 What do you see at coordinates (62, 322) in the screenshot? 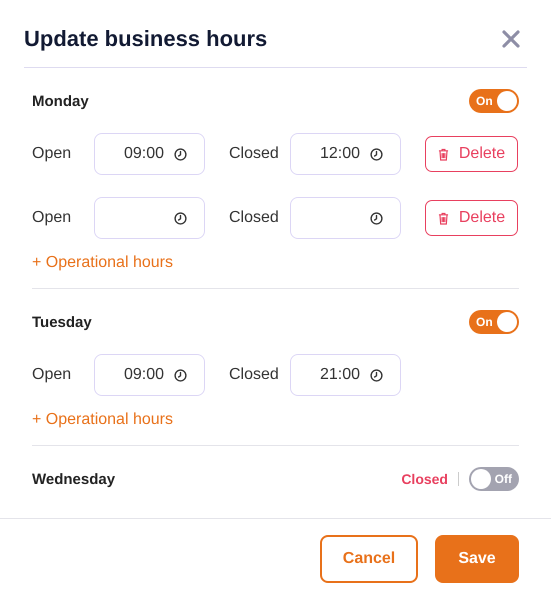
I see `day-name: Tuesday` at bounding box center [62, 322].